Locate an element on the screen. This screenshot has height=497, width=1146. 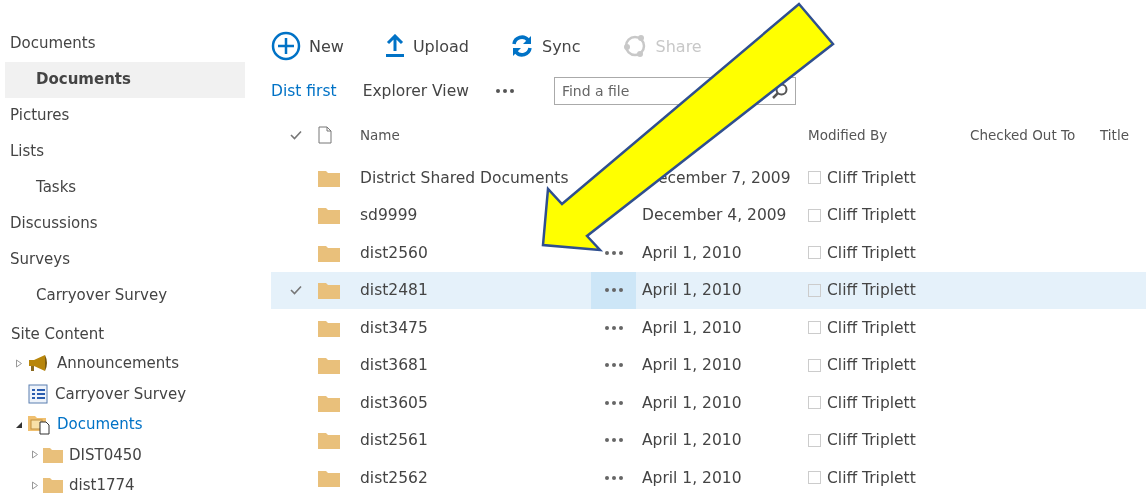
upload-icon is located at coordinates (394, 46).